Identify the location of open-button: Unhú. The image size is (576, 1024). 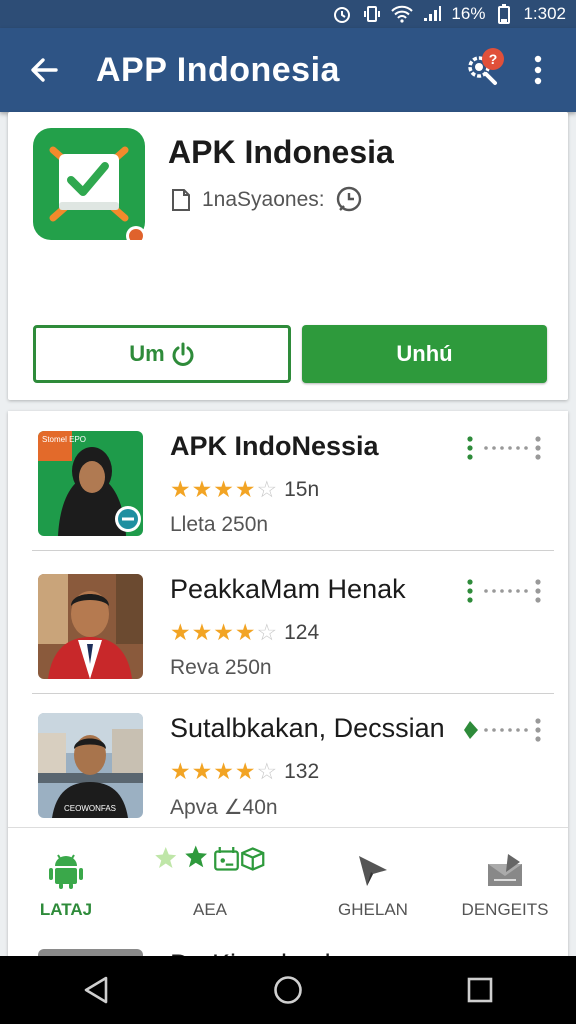
(424, 354).